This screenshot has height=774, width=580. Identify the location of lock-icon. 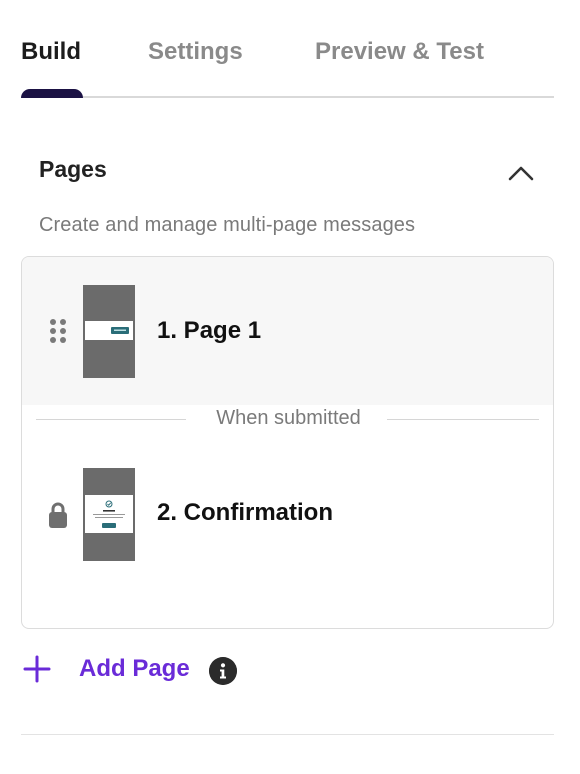
(58, 515).